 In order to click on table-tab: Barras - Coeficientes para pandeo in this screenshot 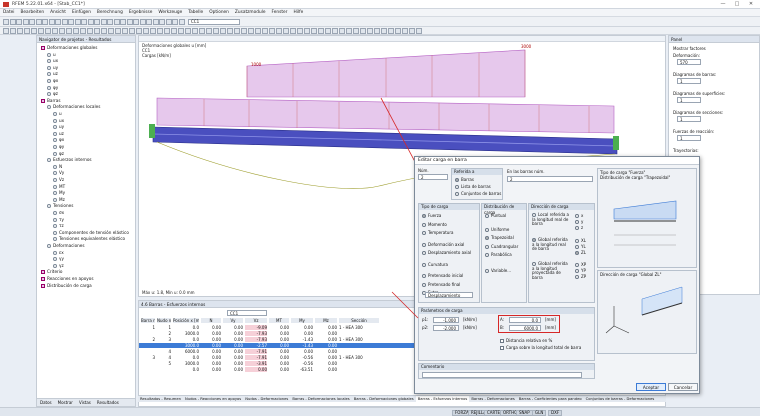, I will do `click(550, 399)`.